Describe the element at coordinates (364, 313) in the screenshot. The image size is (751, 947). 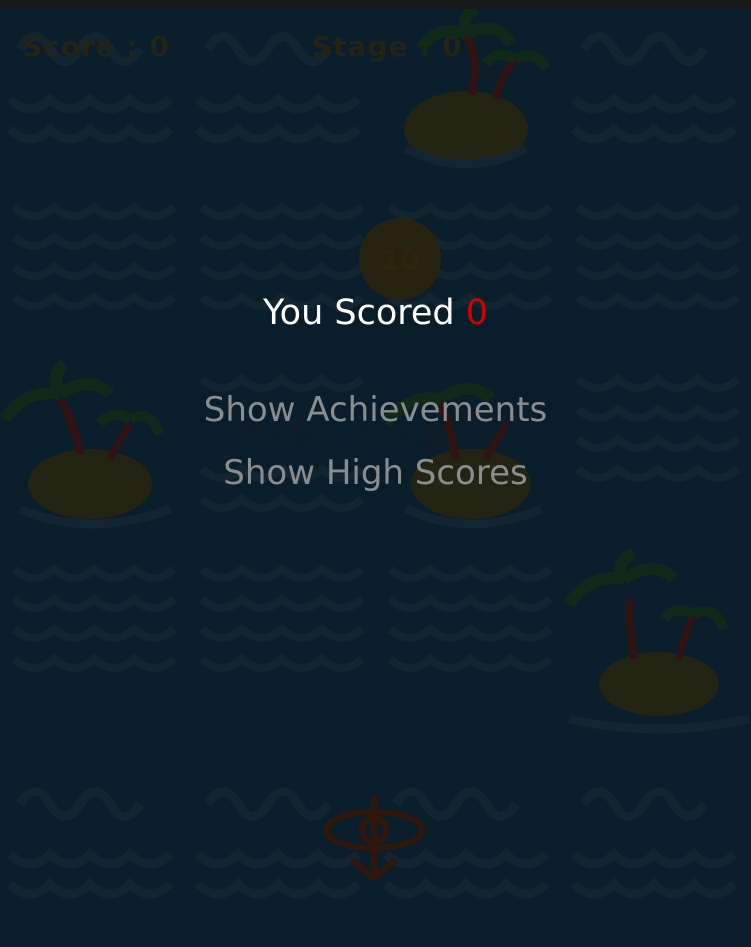
I see `score-result-label: You Scored` at that location.